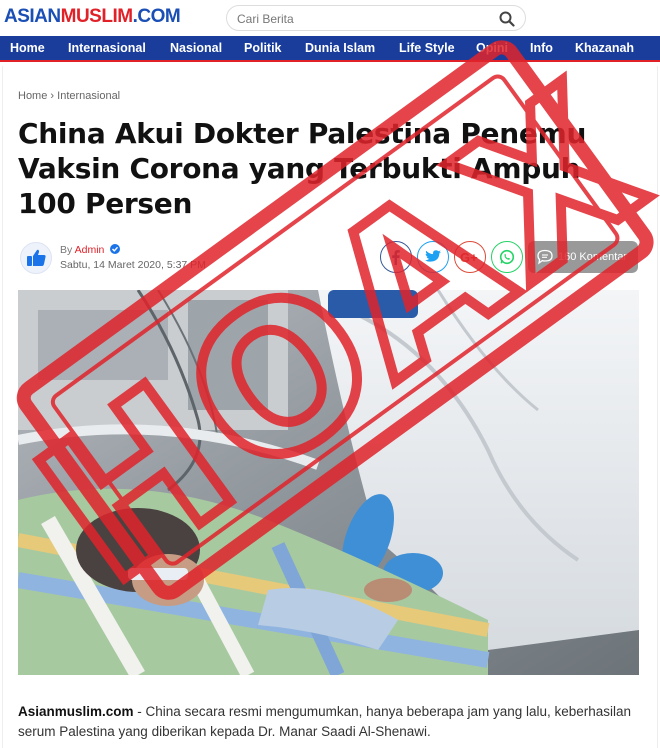 The height and width of the screenshot is (748, 660). Describe the element at coordinates (657, 407) in the screenshot. I see `content-border-right` at that location.